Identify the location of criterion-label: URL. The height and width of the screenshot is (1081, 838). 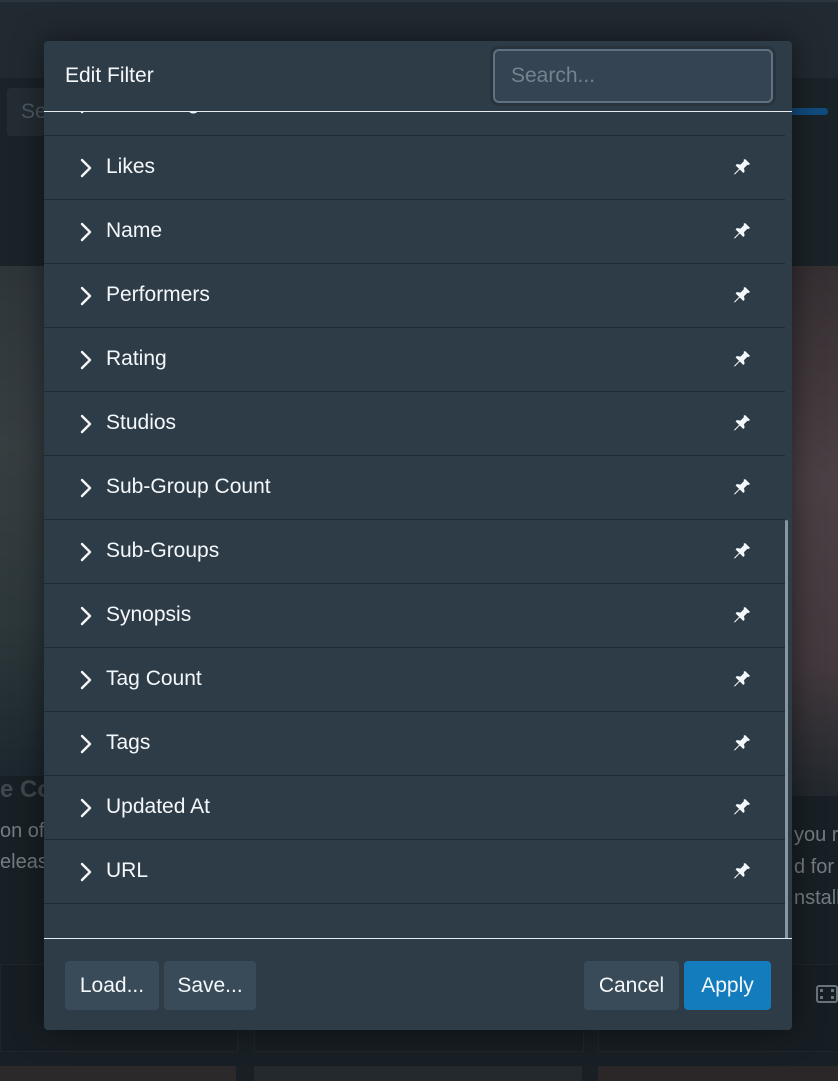
(127, 870).